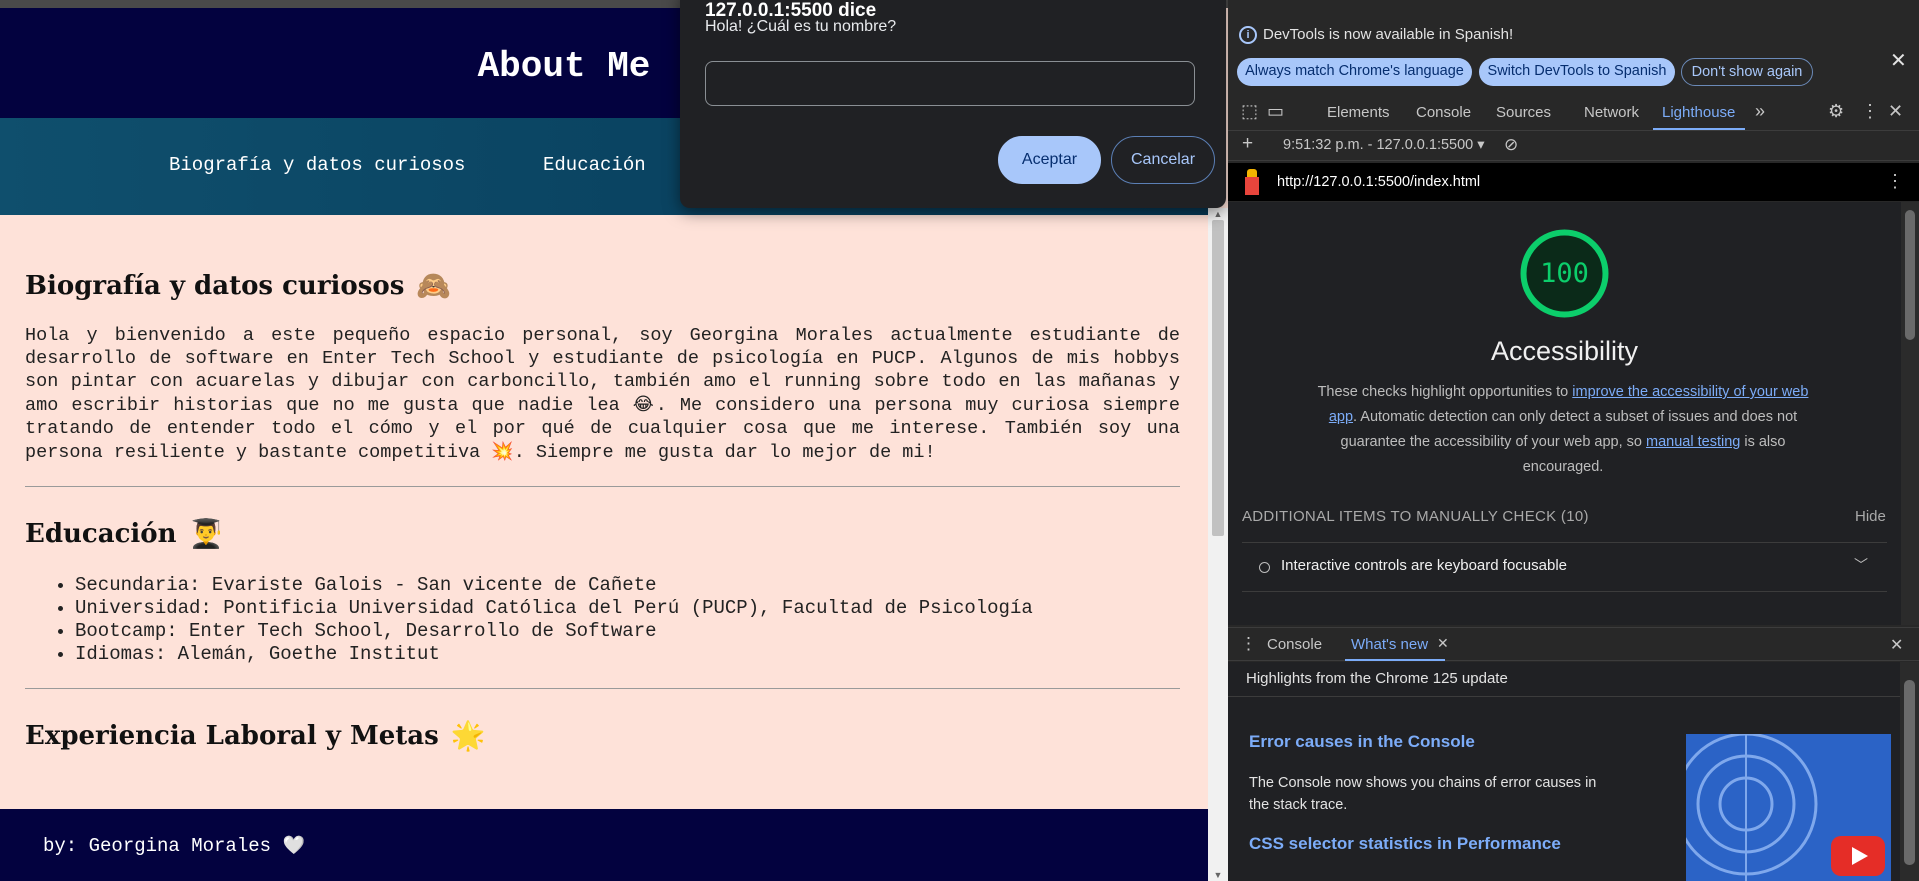  What do you see at coordinates (1573, 182) in the screenshot?
I see `lighthouse-url-bar: http://127.0.0.1:5500/index.html ⋮` at bounding box center [1573, 182].